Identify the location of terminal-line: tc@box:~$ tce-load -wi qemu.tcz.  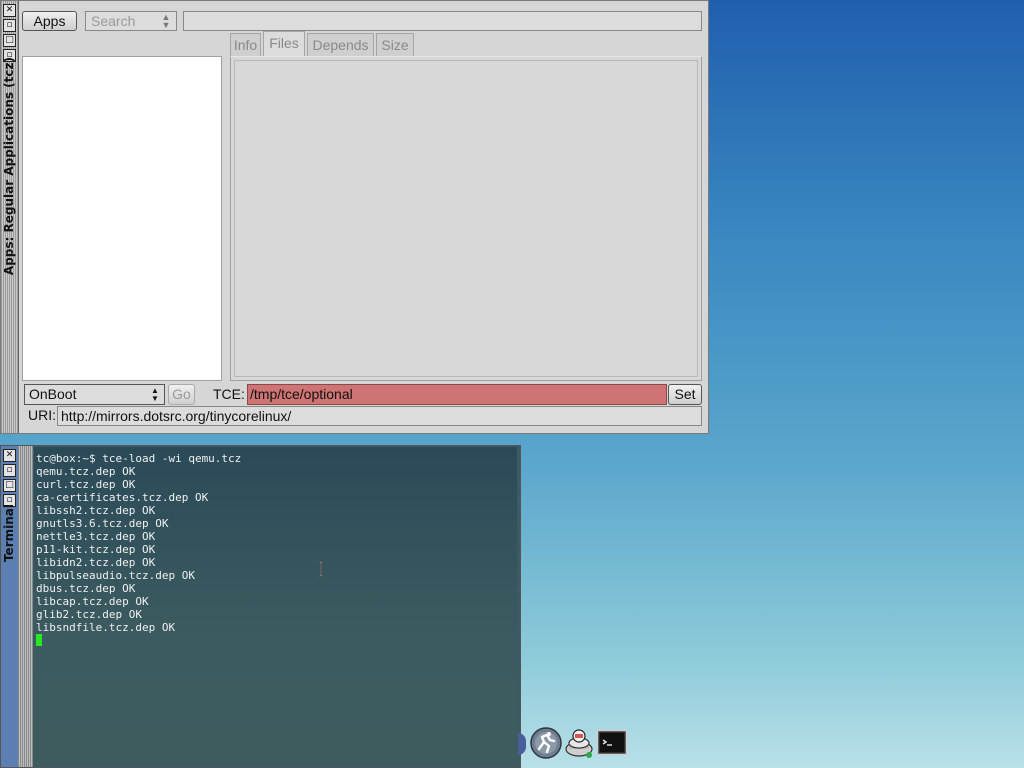
(139, 458).